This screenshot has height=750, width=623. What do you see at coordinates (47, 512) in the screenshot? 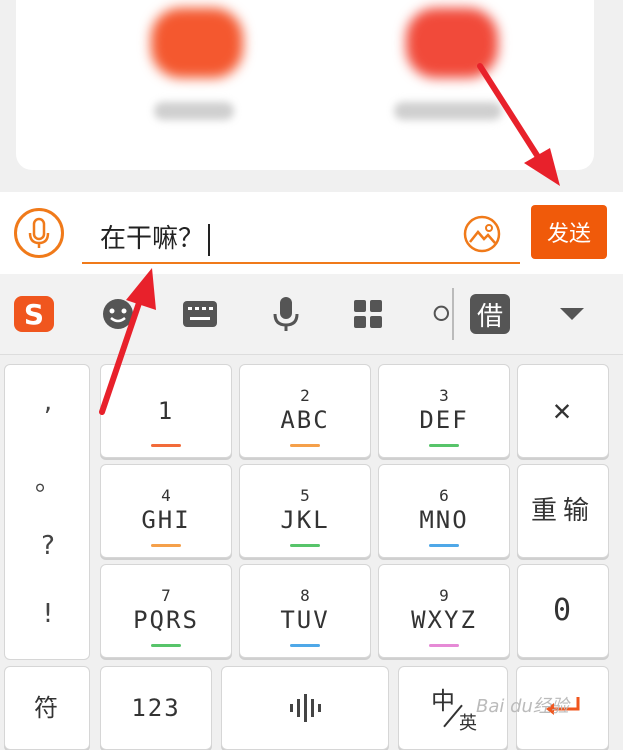
I see `punctuation-column: , 。 ? !` at bounding box center [47, 512].